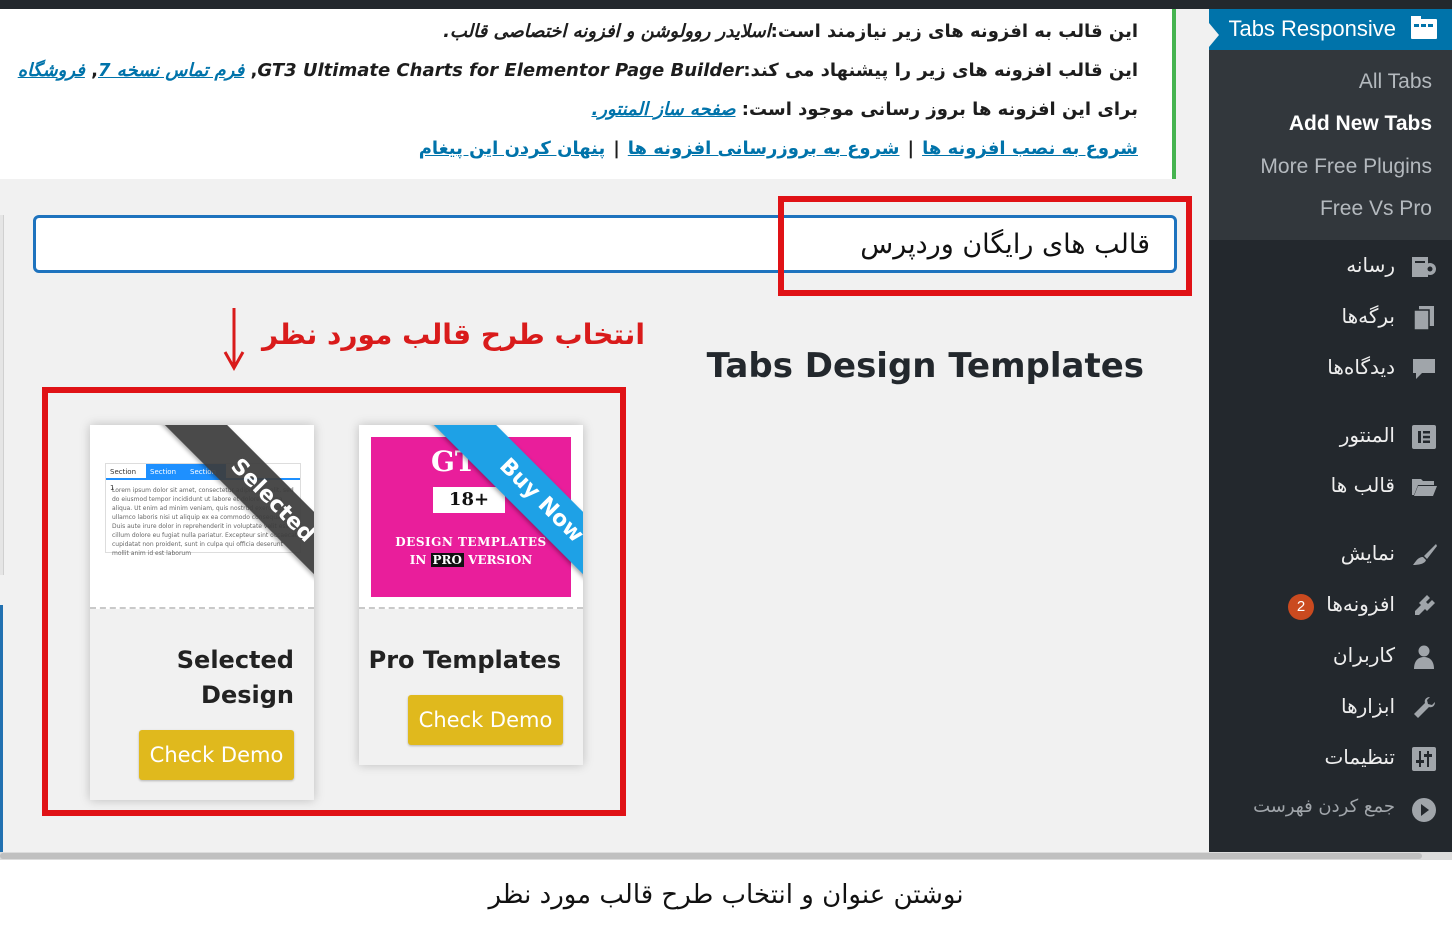 The image size is (1452, 949). What do you see at coordinates (1367, 706) in the screenshot?
I see `menu-label: ابزارها` at bounding box center [1367, 706].